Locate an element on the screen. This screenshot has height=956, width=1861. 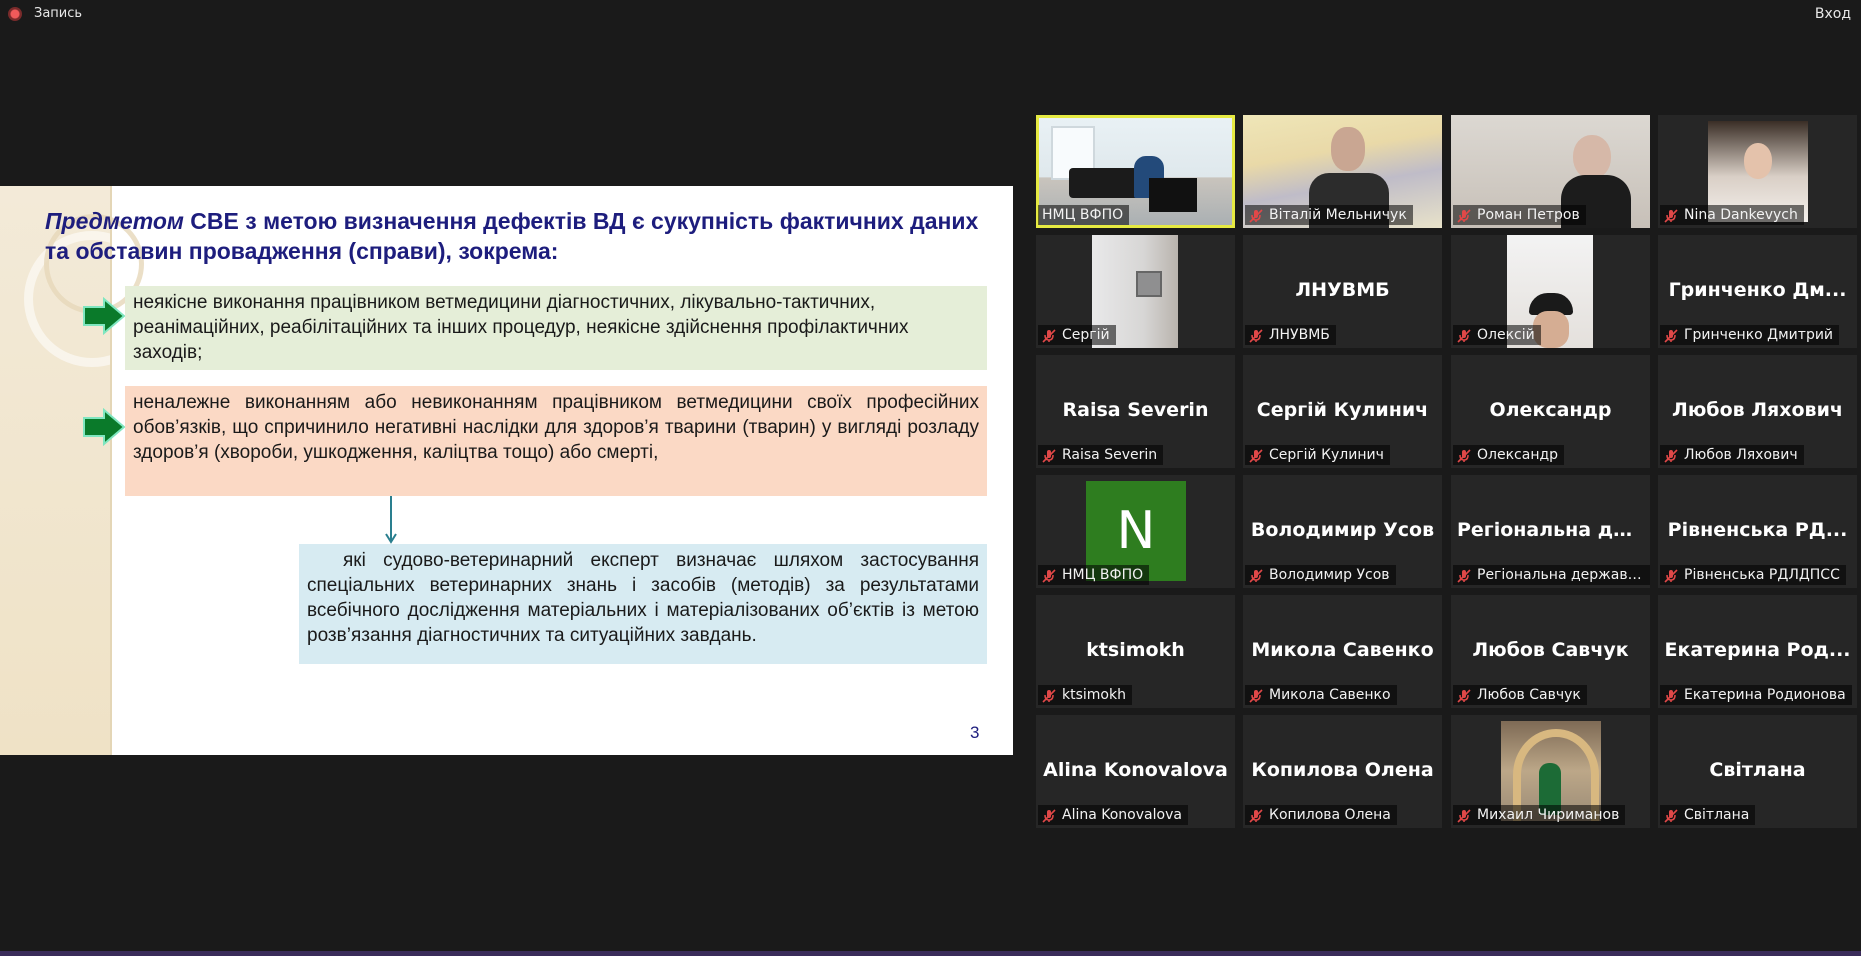
participant-tile: Рівненська РД... Рівненська РДЛДПСС is located at coordinates (1757, 531).